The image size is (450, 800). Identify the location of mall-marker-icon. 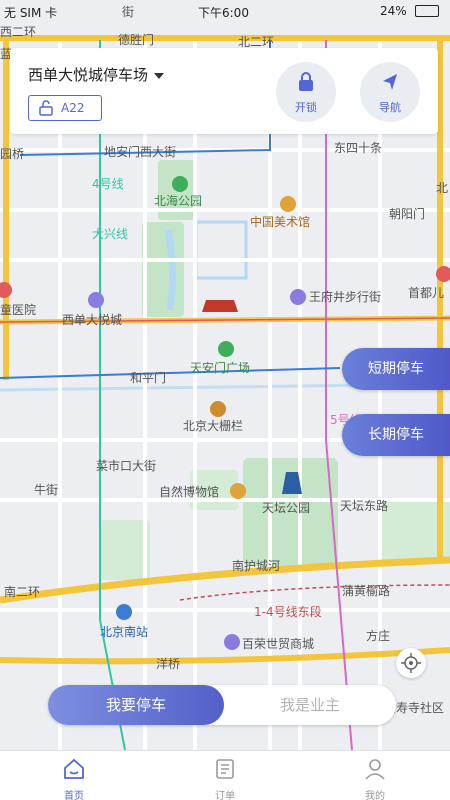
(232, 642).